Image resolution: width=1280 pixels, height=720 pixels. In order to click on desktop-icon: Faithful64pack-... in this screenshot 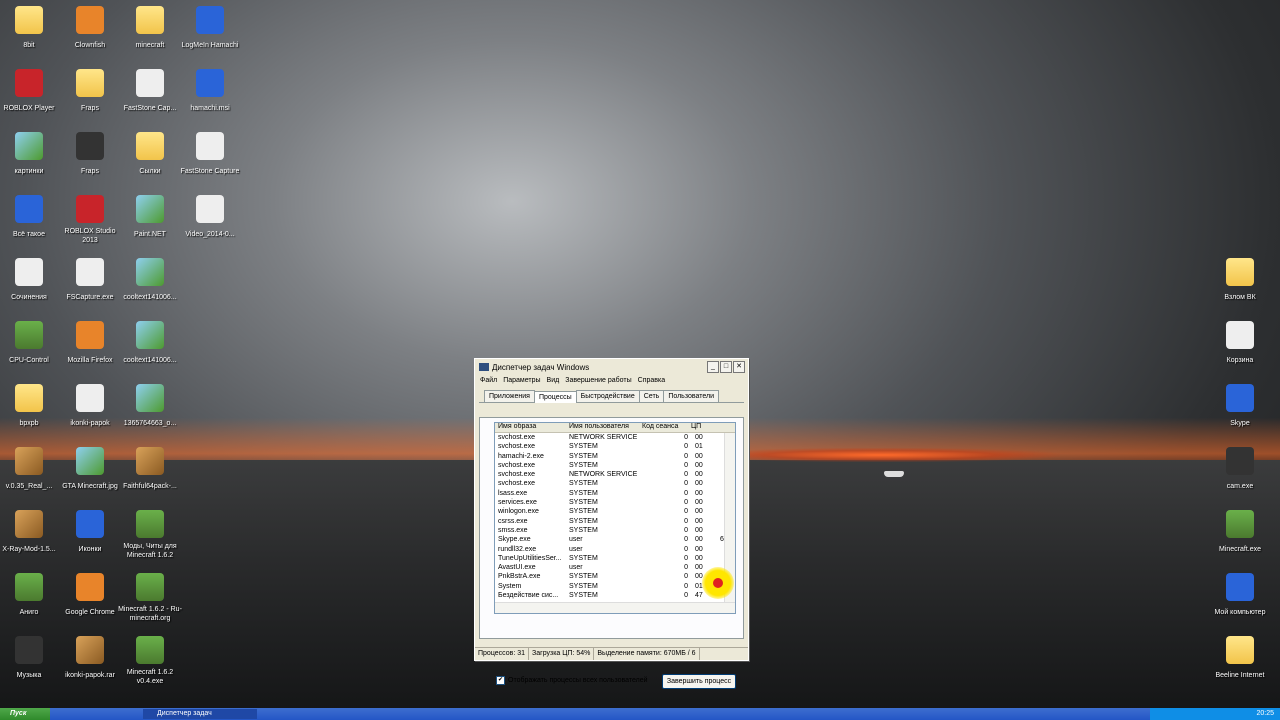, I will do `click(150, 470)`.